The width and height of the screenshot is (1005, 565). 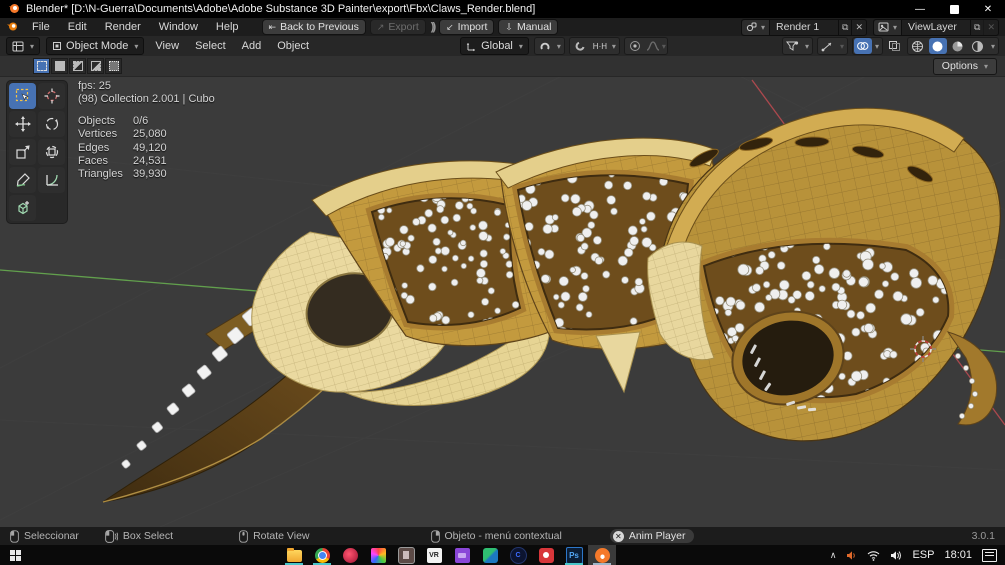 What do you see at coordinates (95, 66) in the screenshot?
I see `select-invert-button` at bounding box center [95, 66].